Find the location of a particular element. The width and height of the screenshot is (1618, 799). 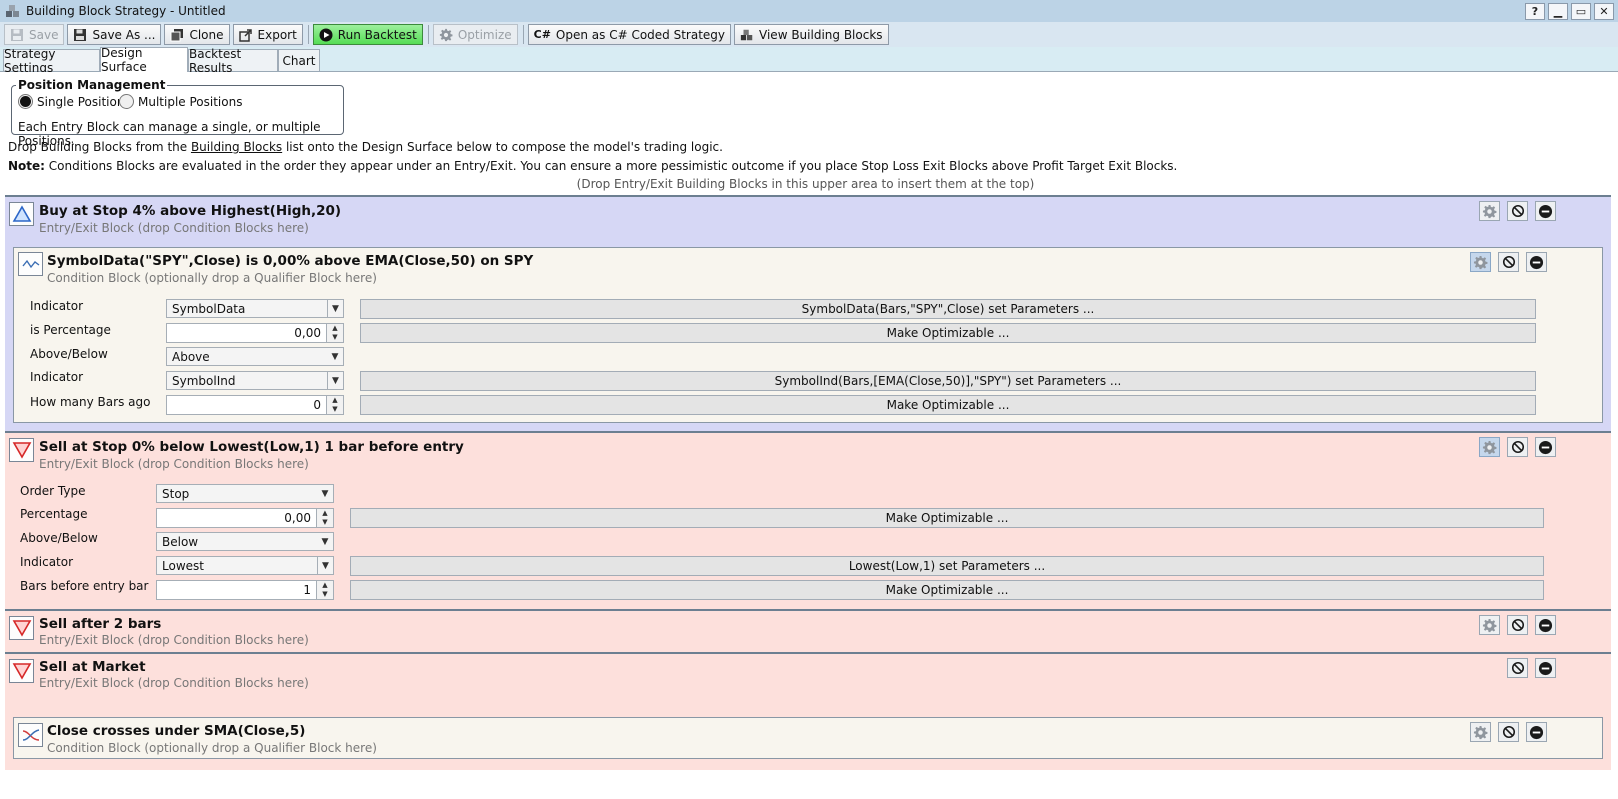

floppy-disk-icon is located at coordinates (80, 34).